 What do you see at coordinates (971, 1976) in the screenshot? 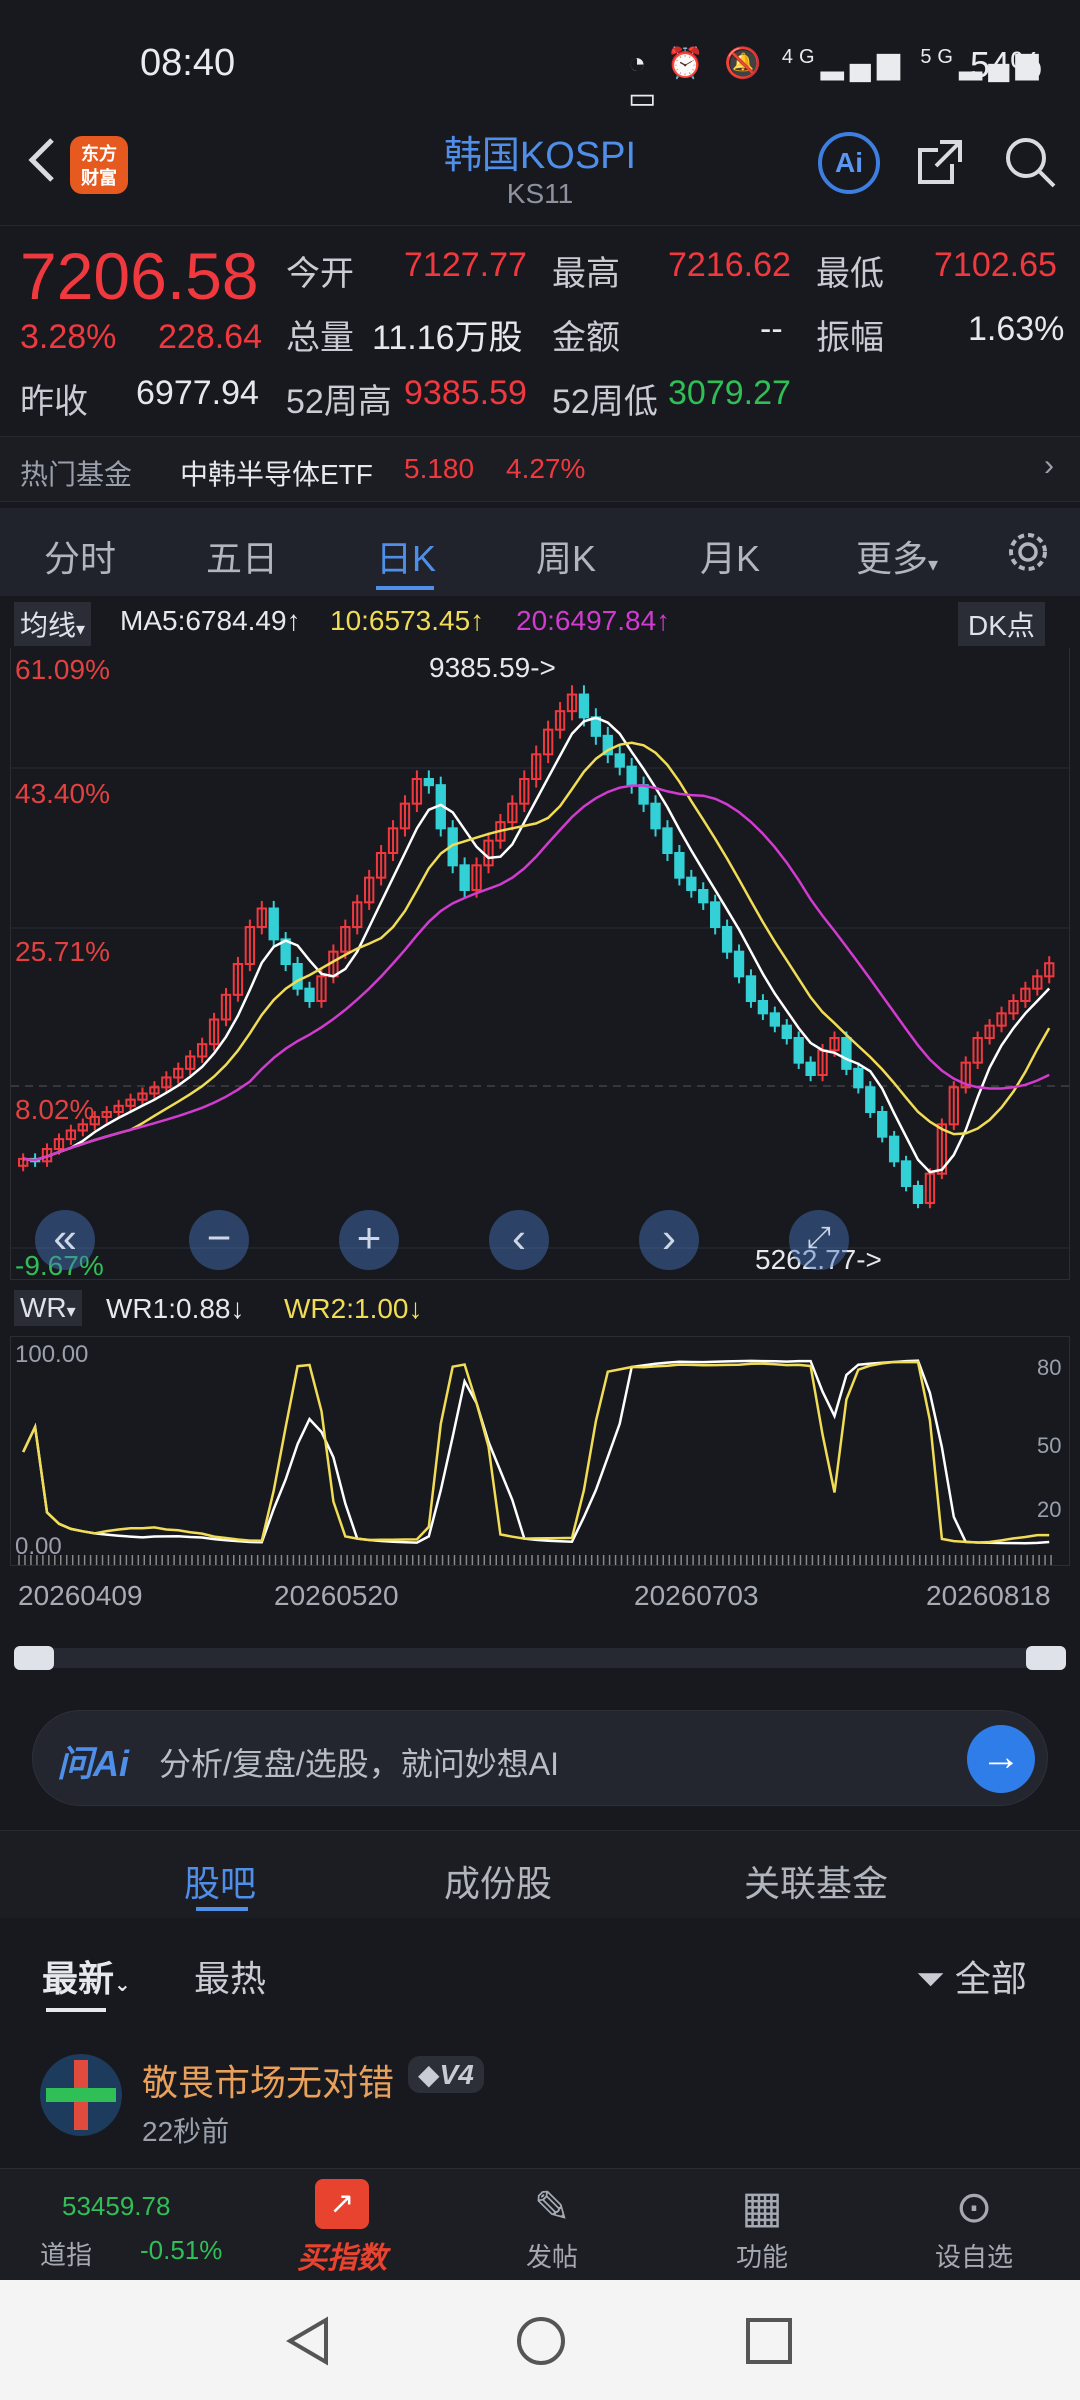
I see `filter-button: ⏷ 全部` at bounding box center [971, 1976].